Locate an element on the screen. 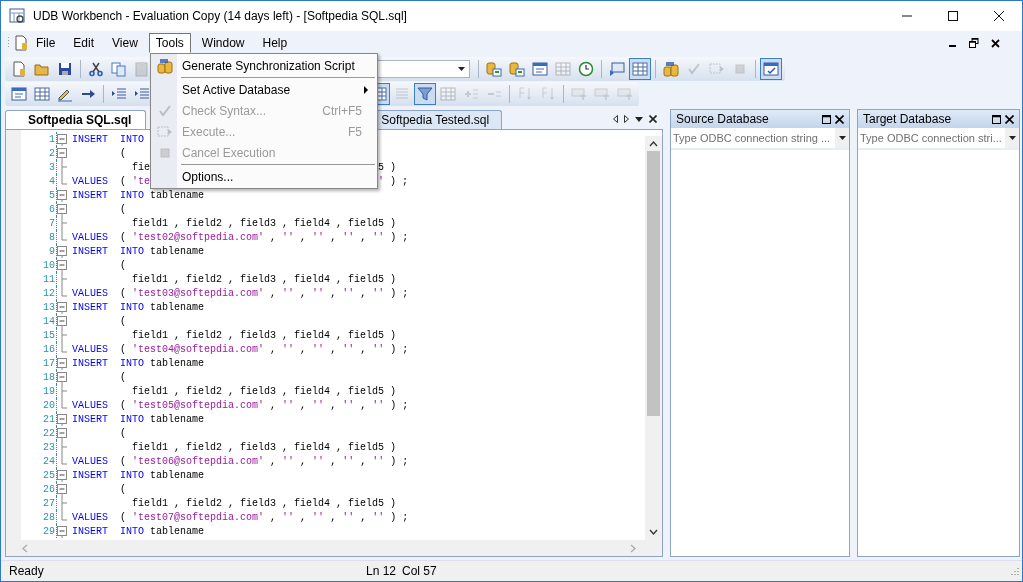 This screenshot has height=582, width=1023. status-text: Ready is located at coordinates (27, 571).